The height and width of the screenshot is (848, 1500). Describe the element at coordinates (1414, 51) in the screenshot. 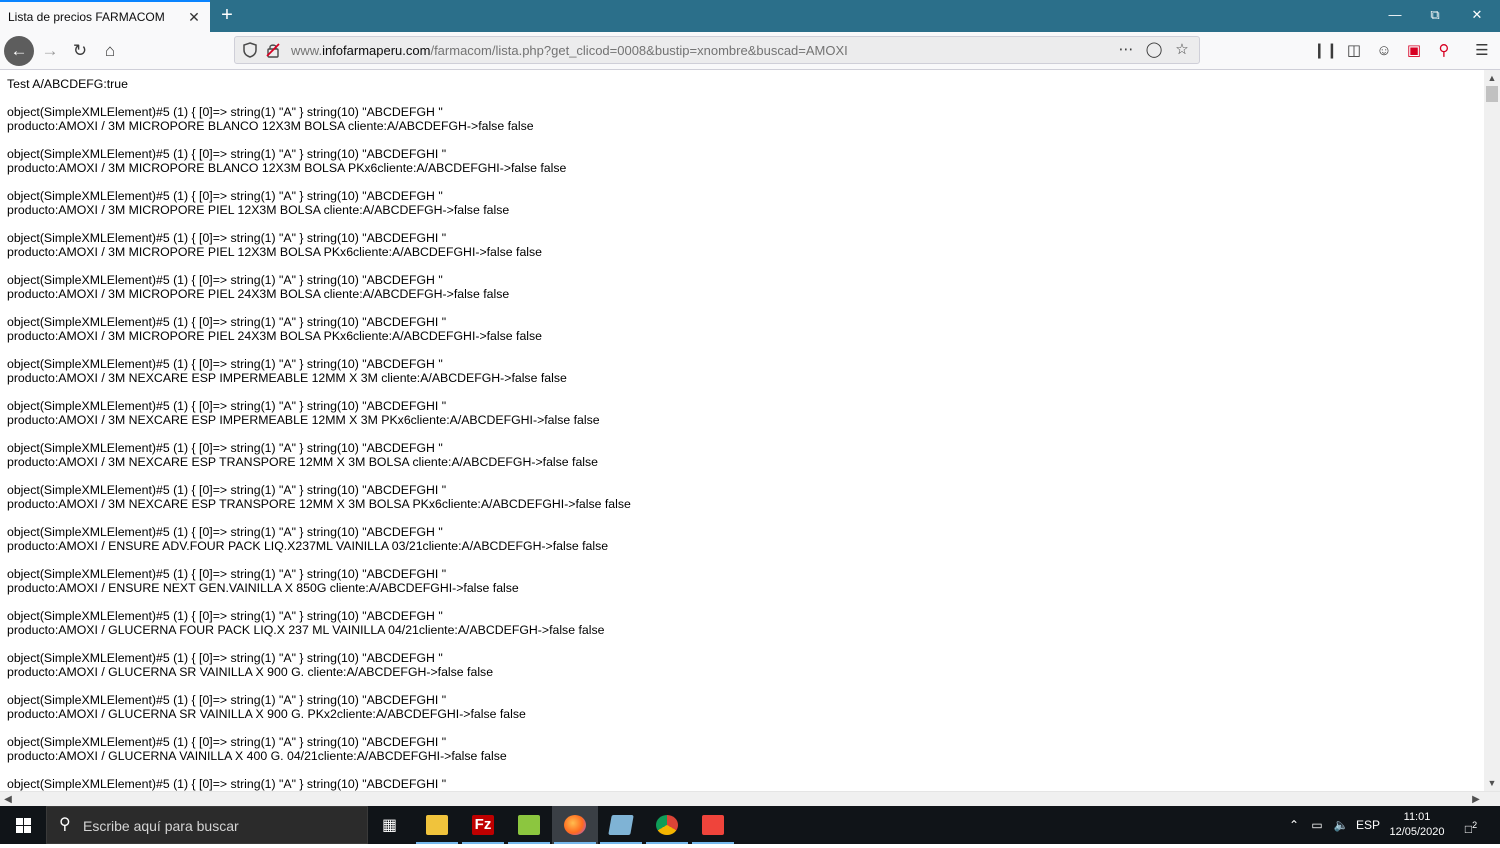

I see `extension-icon: ▣` at that location.